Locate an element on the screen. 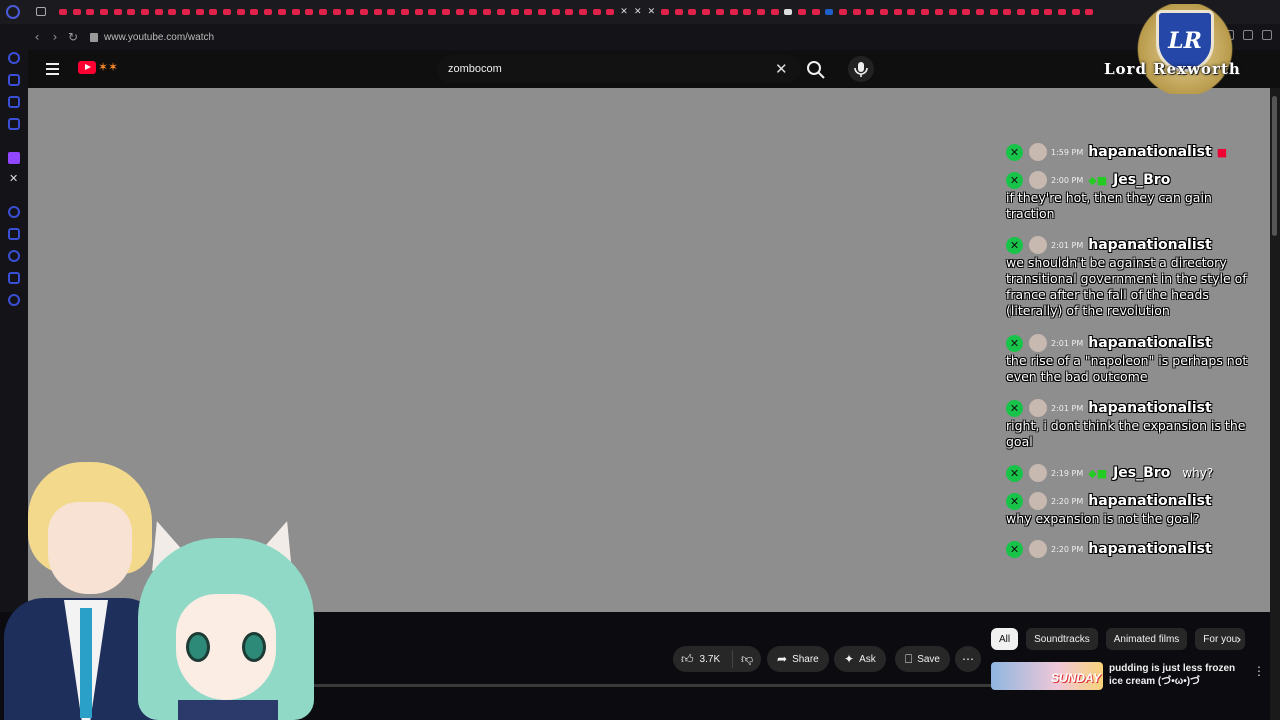  voice-search-button is located at coordinates (861, 69).